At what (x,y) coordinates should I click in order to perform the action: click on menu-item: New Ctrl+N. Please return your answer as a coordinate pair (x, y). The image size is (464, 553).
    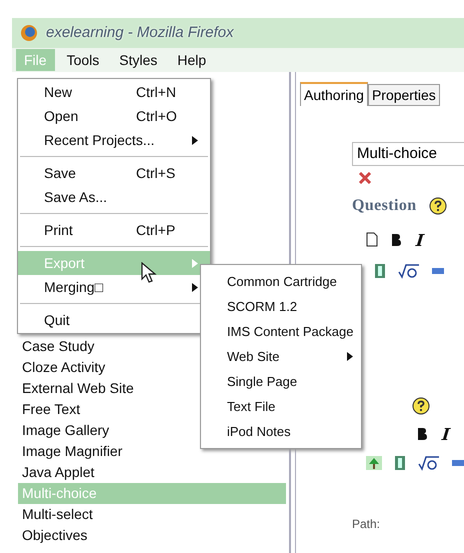
    Looking at the image, I should click on (114, 92).